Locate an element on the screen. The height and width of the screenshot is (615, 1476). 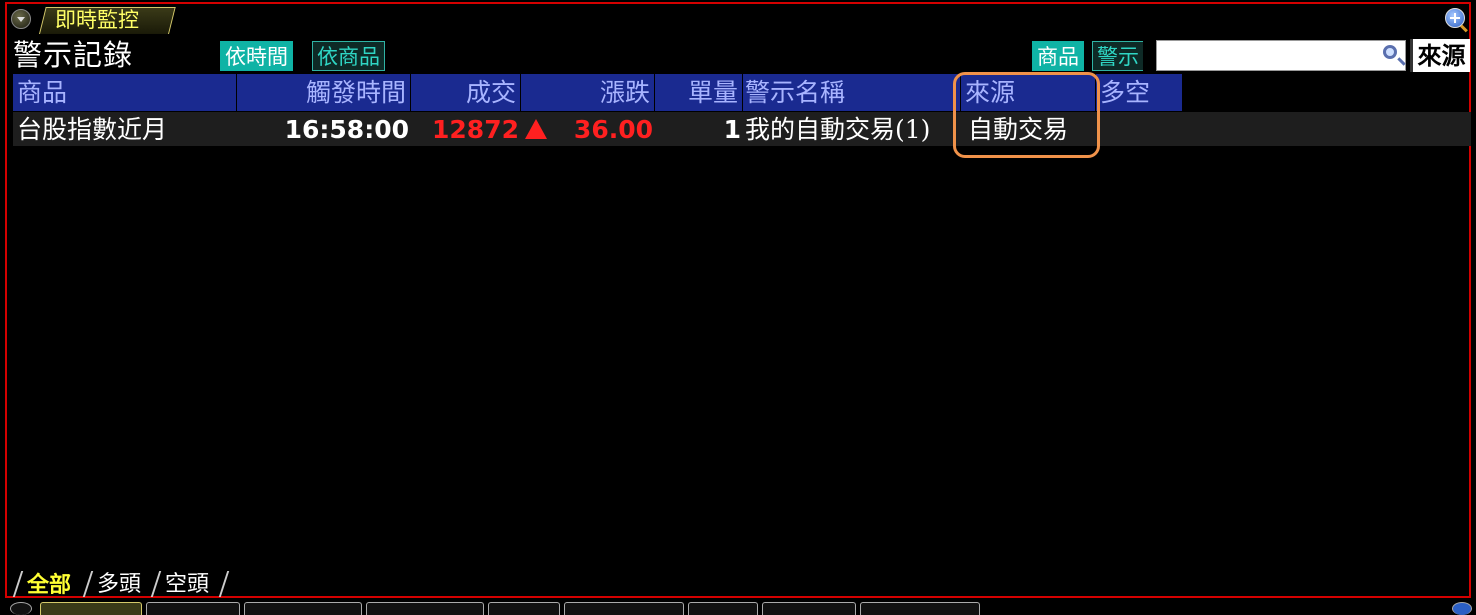
tab-all: 全部 is located at coordinates (49, 585).